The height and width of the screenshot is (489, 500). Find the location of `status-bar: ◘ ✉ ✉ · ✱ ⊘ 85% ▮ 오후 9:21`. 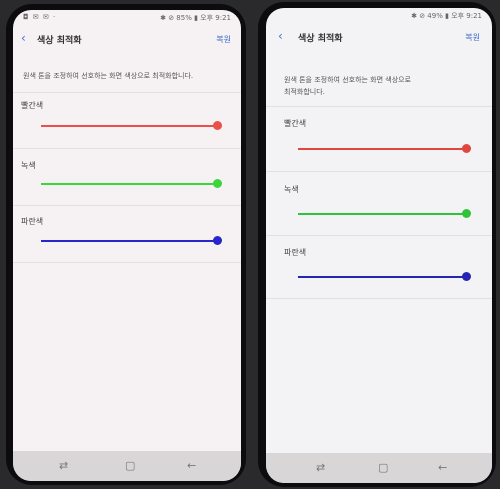

status-bar: ◘ ✉ ✉ · ✱ ⊘ 85% ▮ 오후 9:21 is located at coordinates (127, 17).